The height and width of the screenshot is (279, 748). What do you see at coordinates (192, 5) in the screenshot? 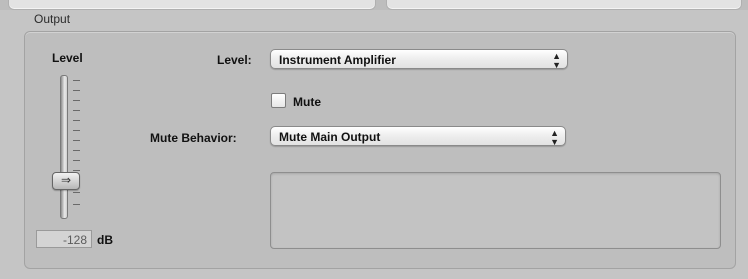
I see `top-panel-left` at bounding box center [192, 5].